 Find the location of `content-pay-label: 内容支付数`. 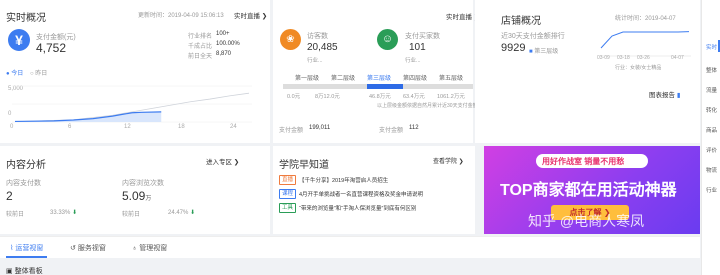

content-pay-label: 内容支付数 is located at coordinates (23, 183).